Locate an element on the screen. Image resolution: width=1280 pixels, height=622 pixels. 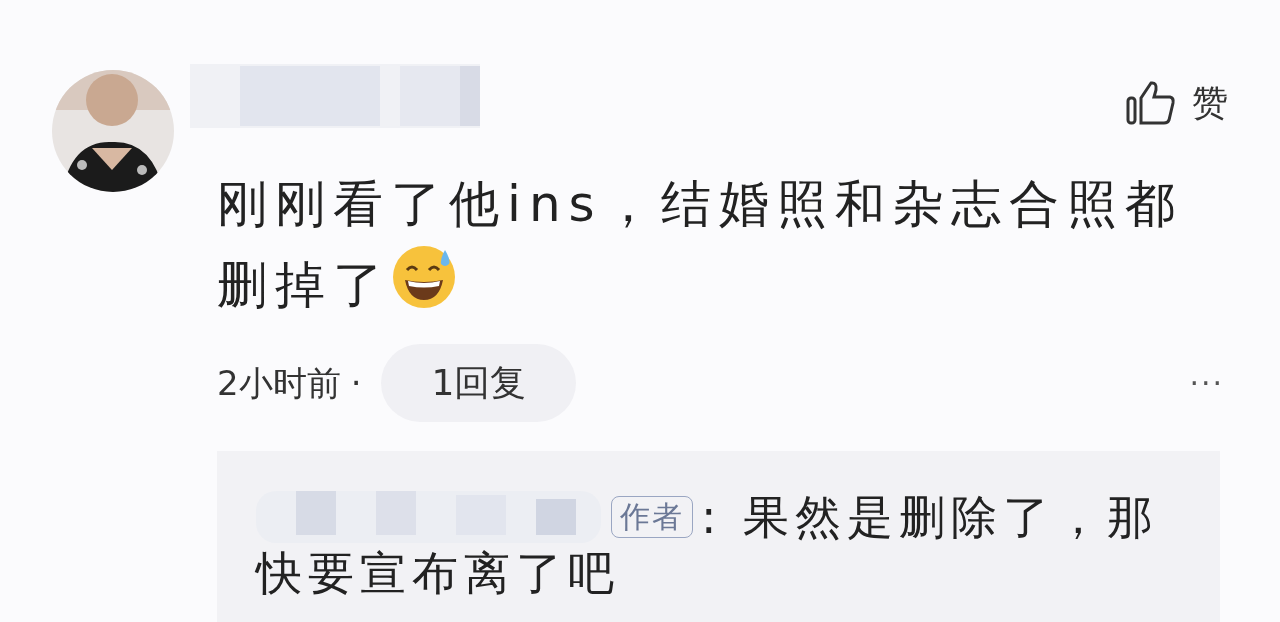
sweat-smile-emoji-icon is located at coordinates (424, 277).